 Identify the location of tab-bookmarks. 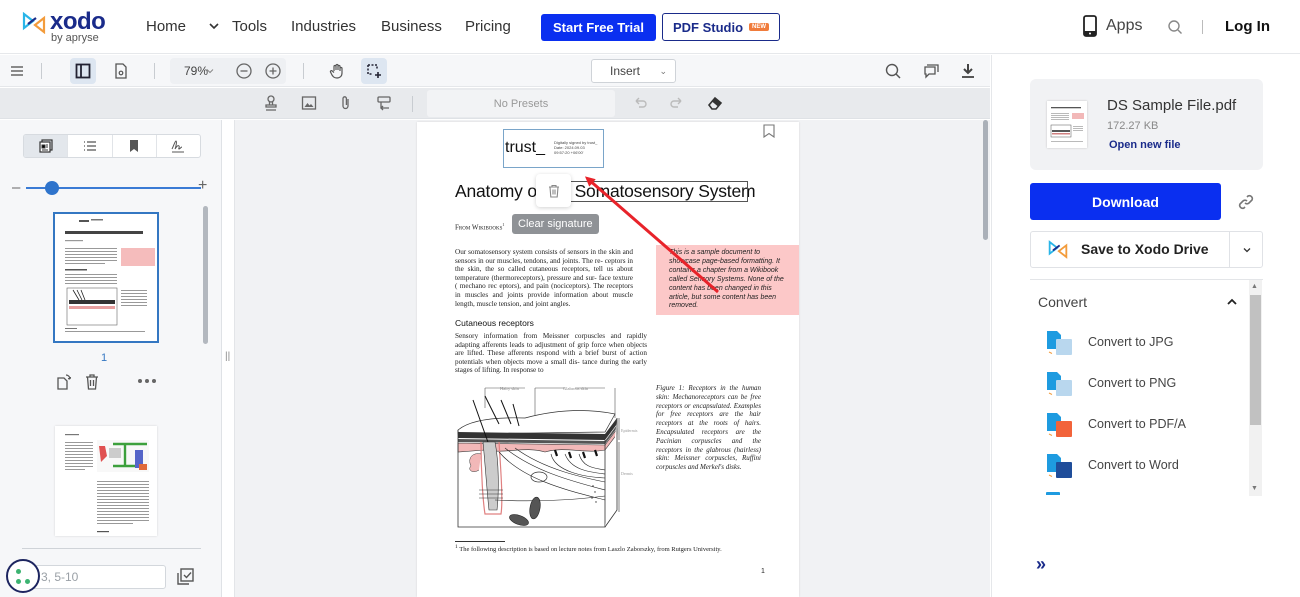
(135, 146).